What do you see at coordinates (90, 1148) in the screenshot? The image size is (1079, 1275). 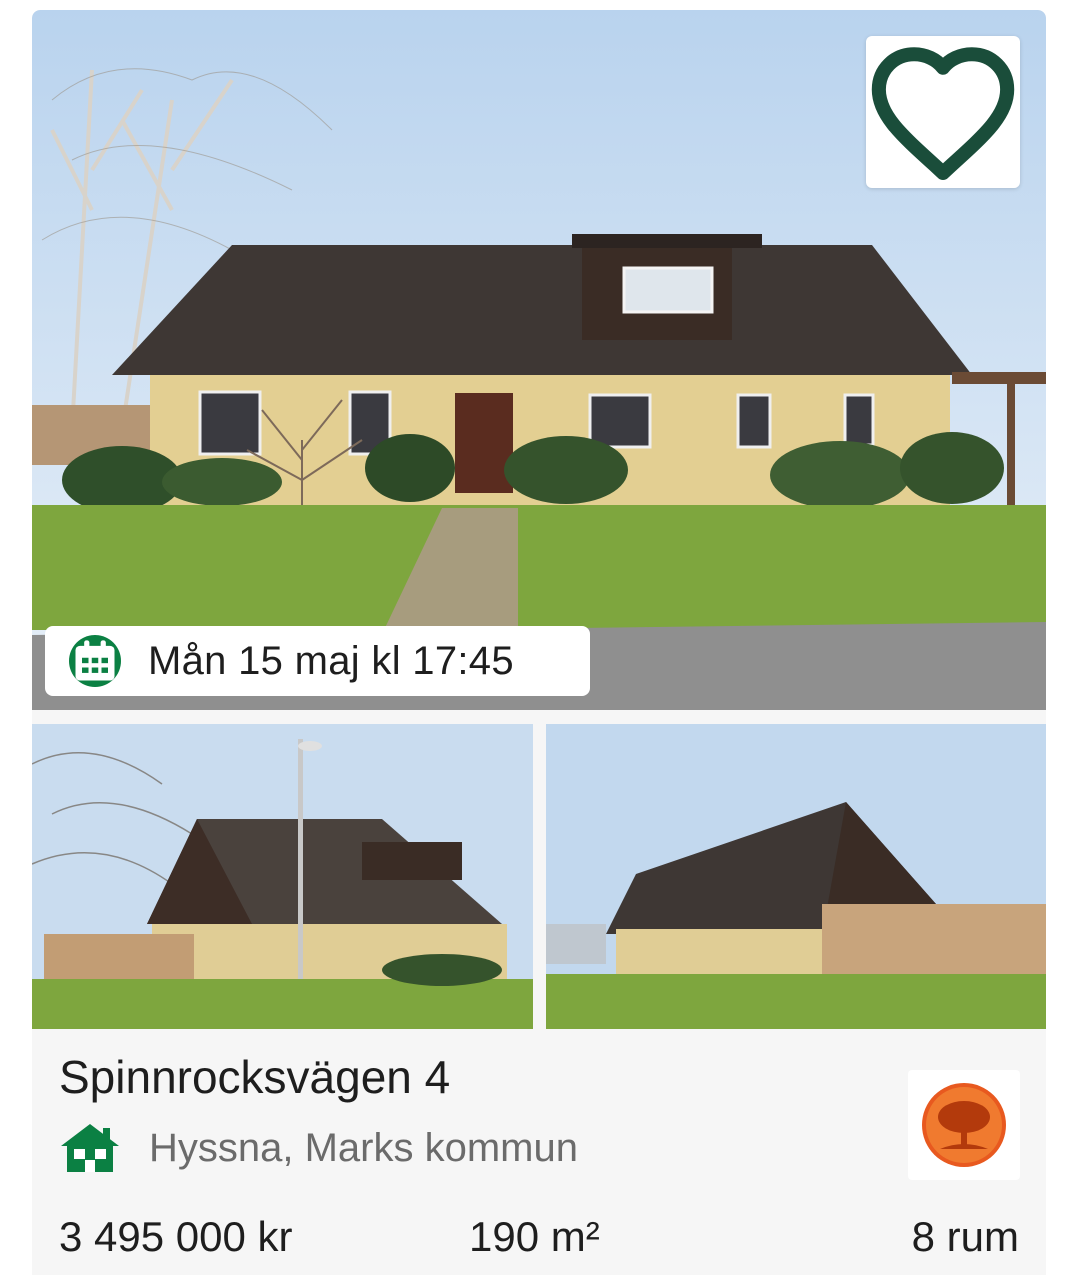 I see `house-icon` at bounding box center [90, 1148].